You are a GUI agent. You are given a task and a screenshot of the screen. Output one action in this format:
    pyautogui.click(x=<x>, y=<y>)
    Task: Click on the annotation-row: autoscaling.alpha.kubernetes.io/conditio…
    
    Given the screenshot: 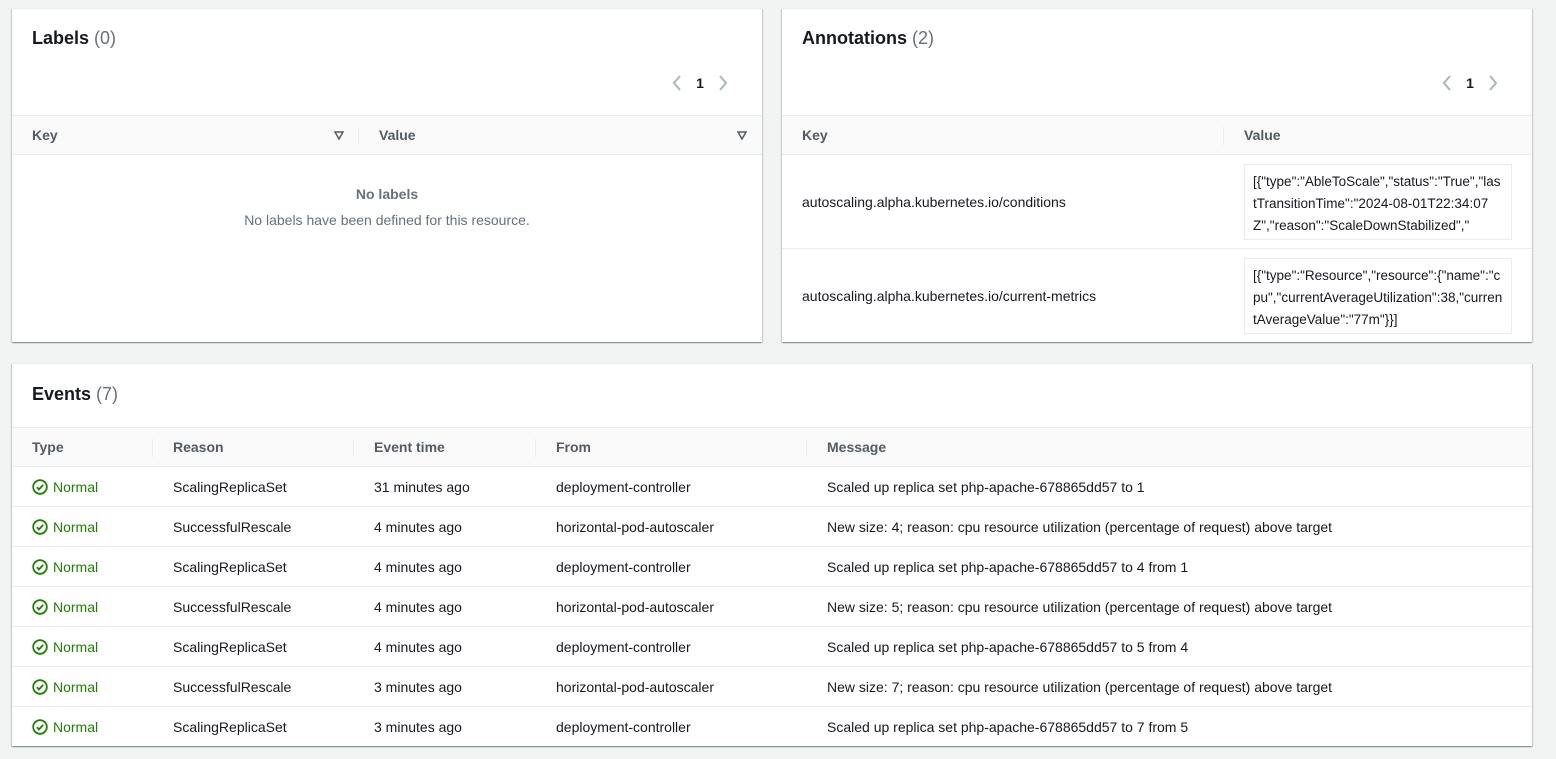 What is the action you would take?
    pyautogui.click(x=1157, y=202)
    